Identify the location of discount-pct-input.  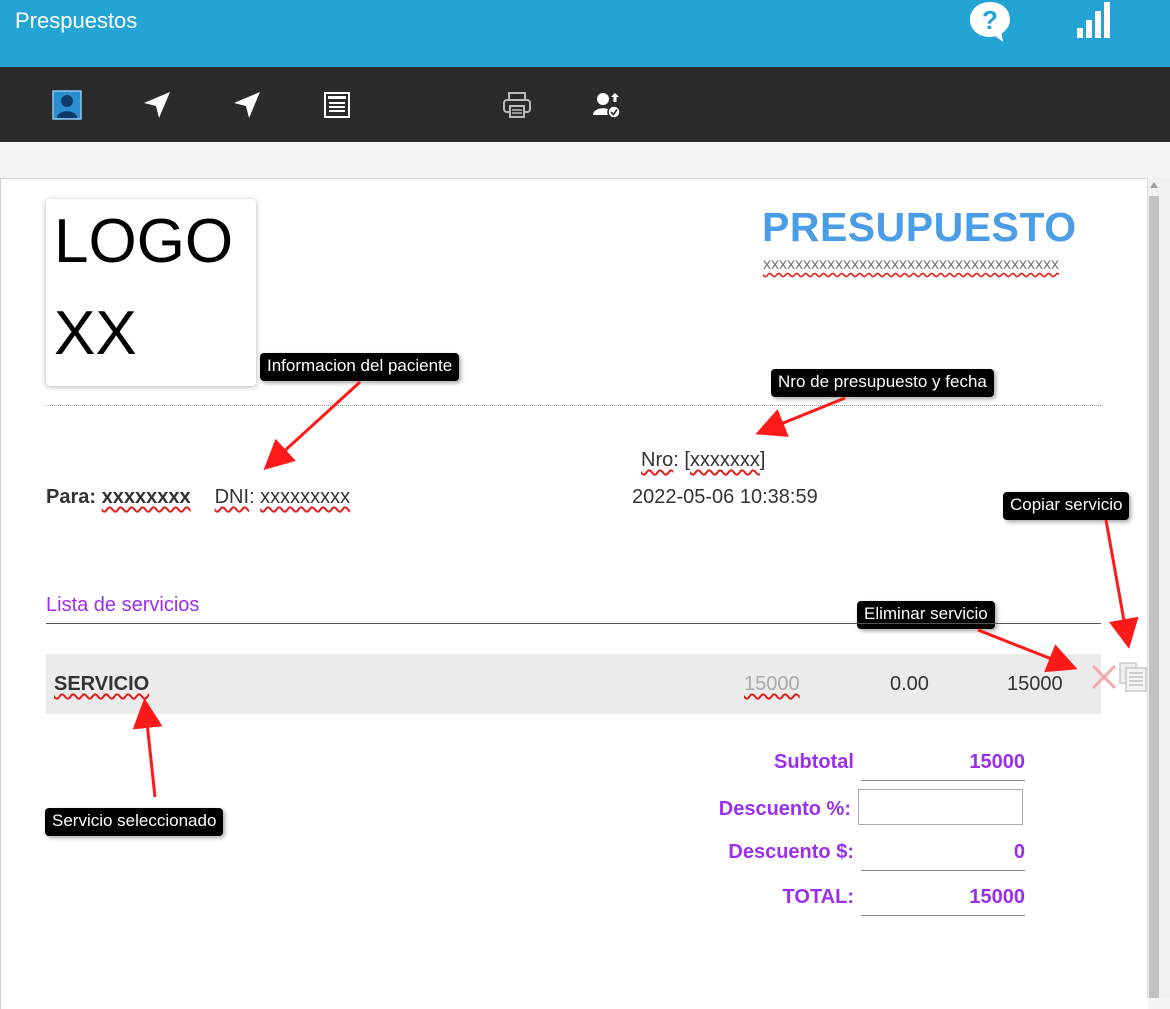
(940, 807).